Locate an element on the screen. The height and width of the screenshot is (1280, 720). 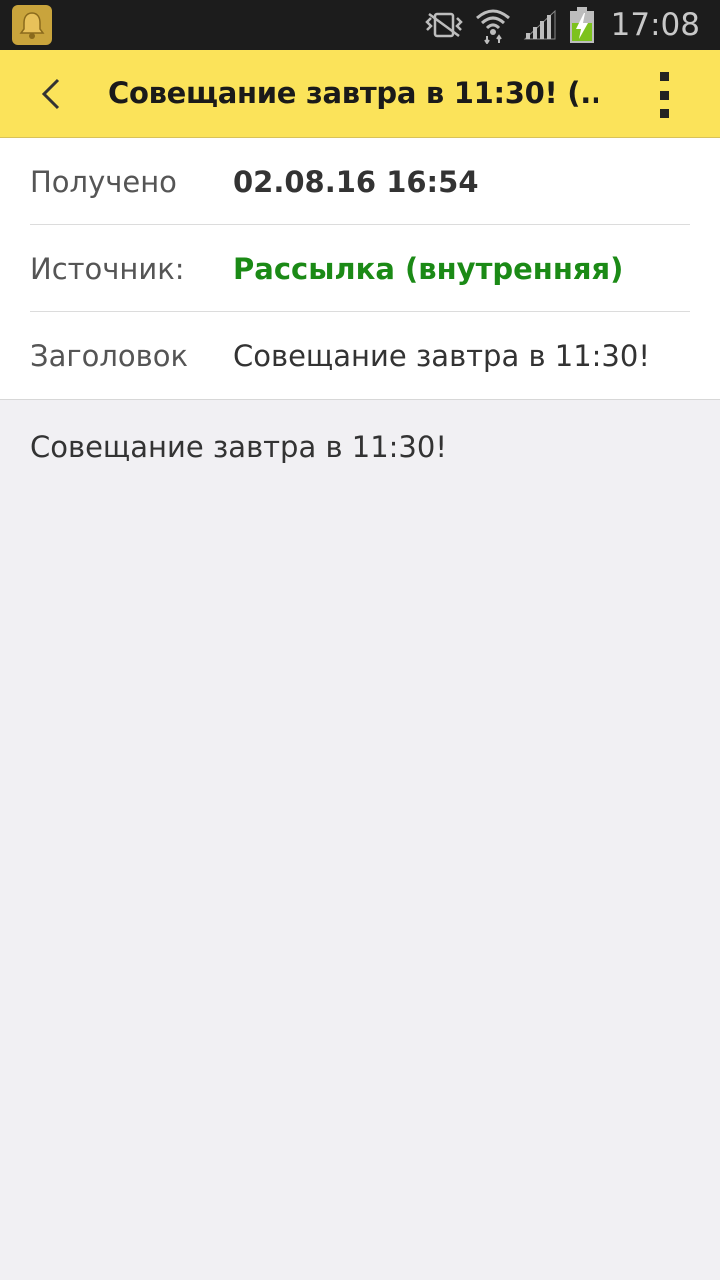
detail-row-subject: Заголовок Совещание завтра в 11:30! is located at coordinates (360, 355).